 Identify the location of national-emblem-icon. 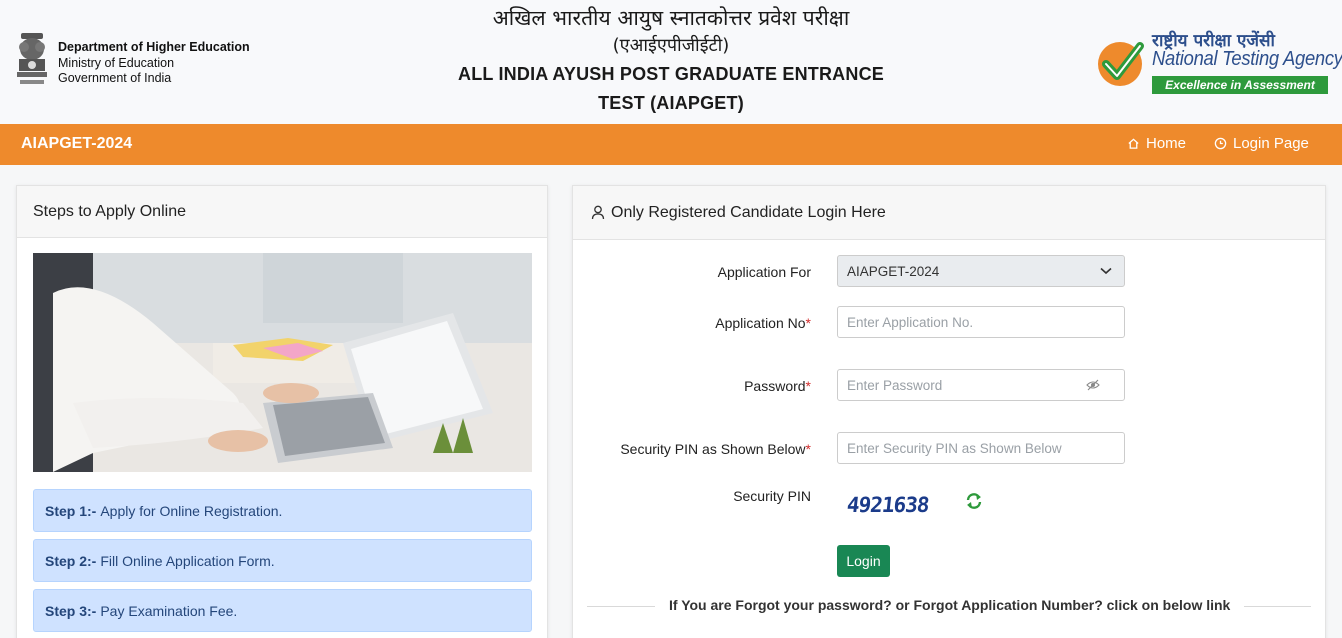
(32, 58).